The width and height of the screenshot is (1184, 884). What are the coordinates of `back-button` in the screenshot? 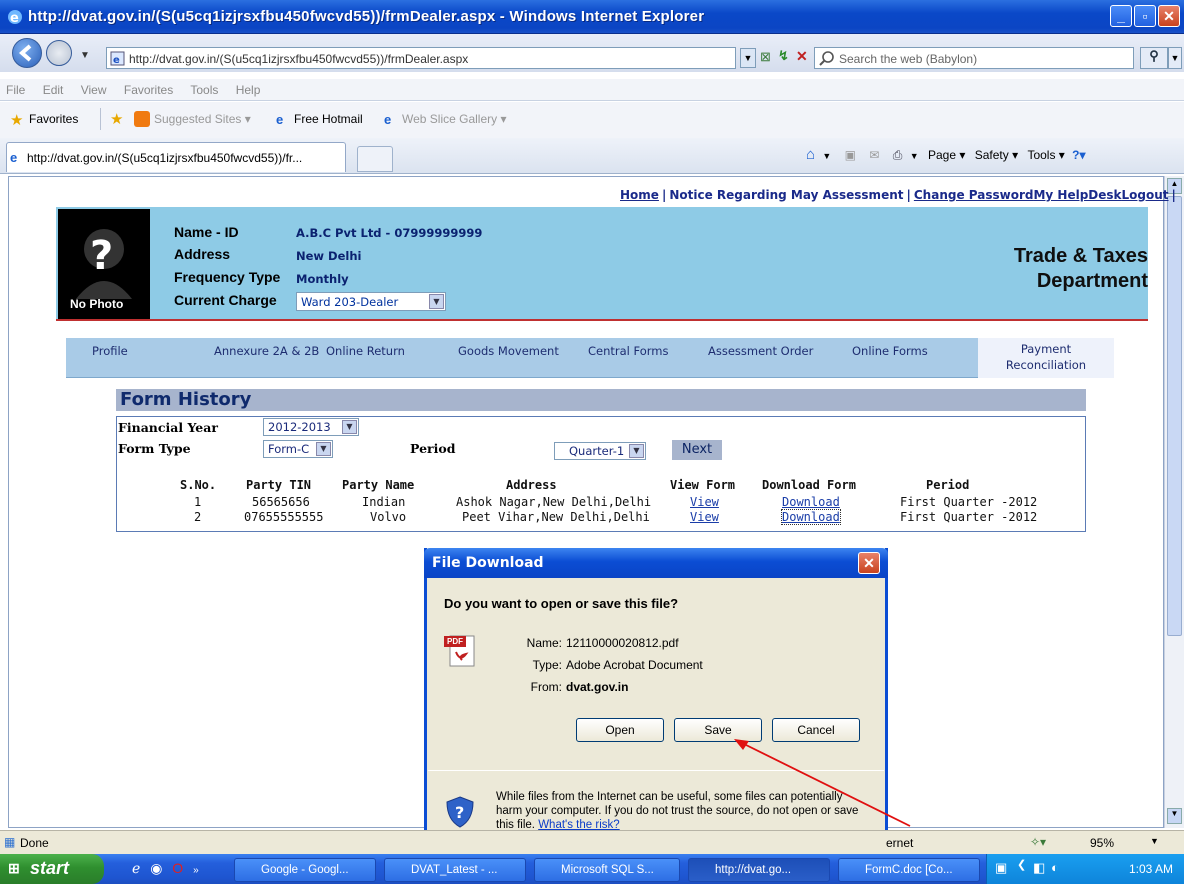 It's located at (27, 53).